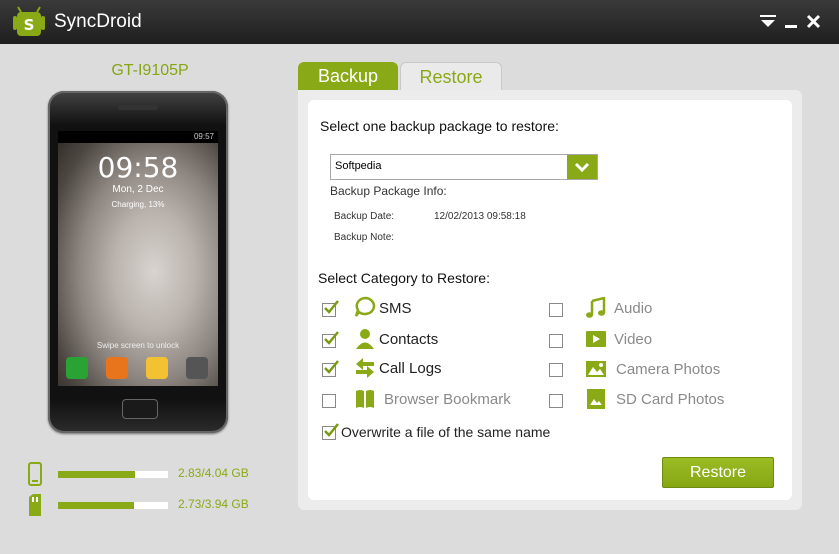 This screenshot has height=554, width=839. I want to click on close-icon, so click(814, 21).